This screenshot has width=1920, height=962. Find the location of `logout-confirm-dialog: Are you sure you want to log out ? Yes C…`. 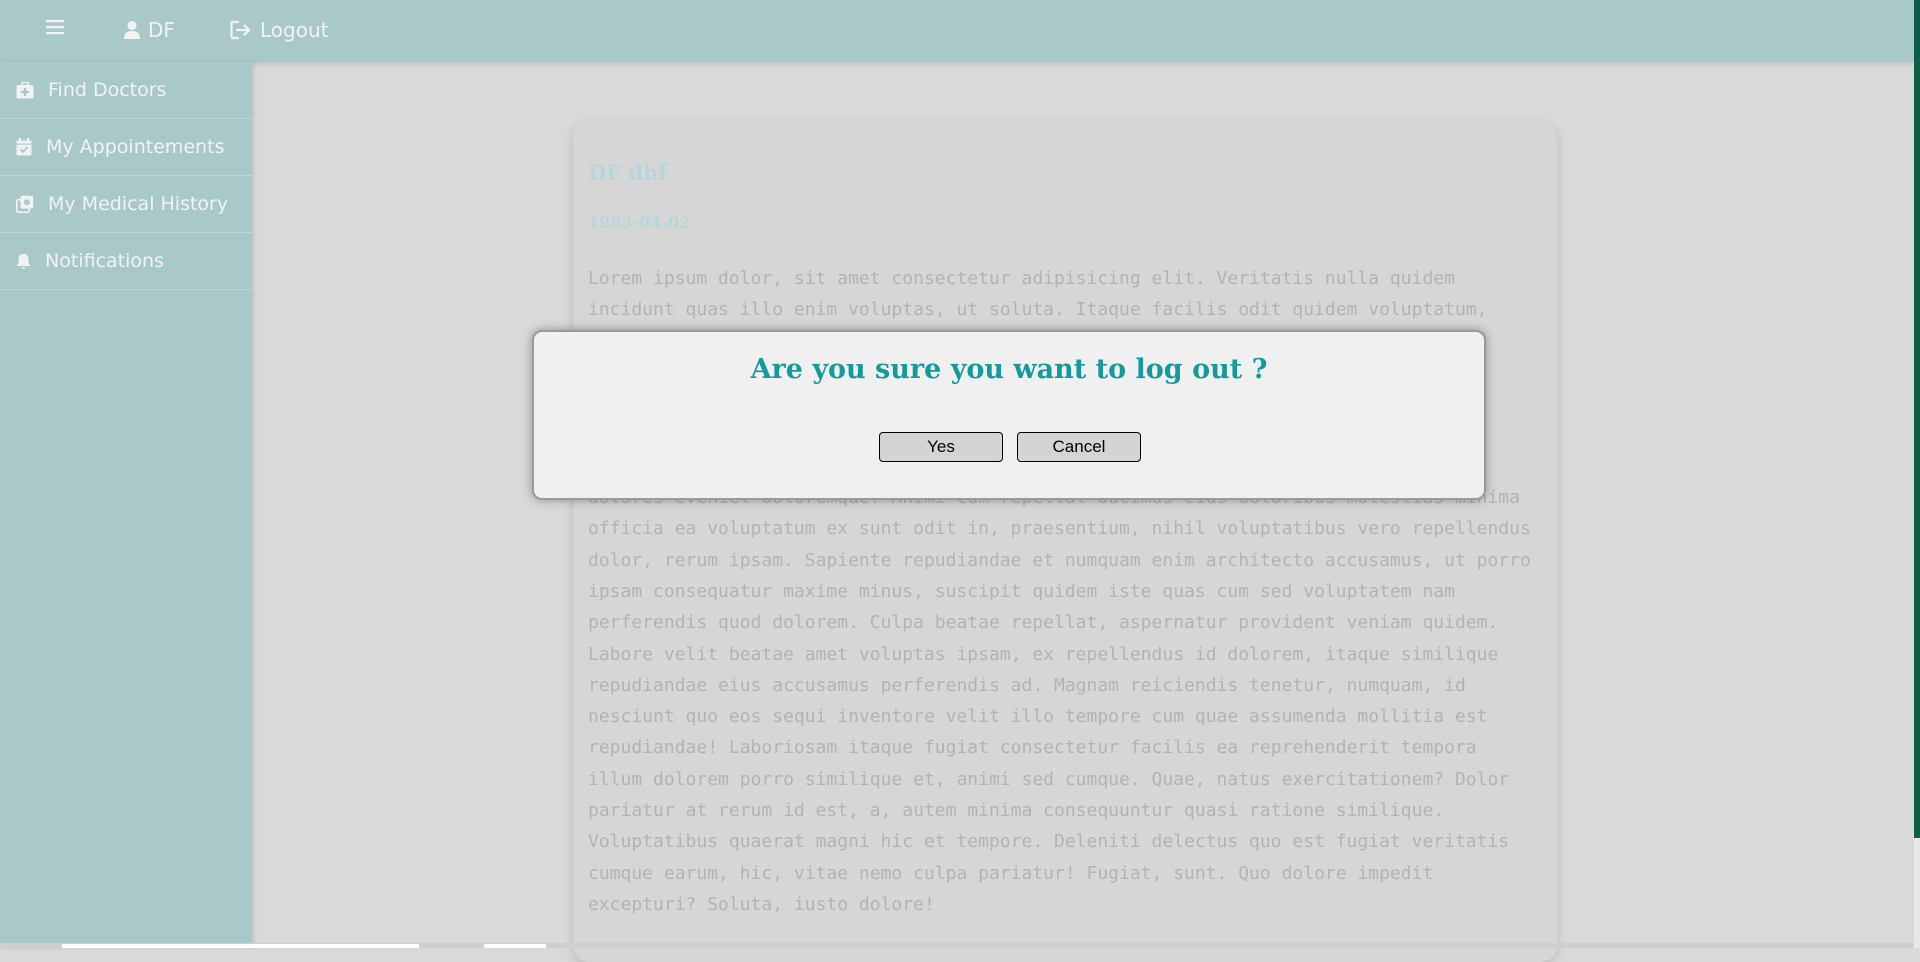

logout-confirm-dialog: Are you sure you want to log out ? Yes C… is located at coordinates (1009, 415).